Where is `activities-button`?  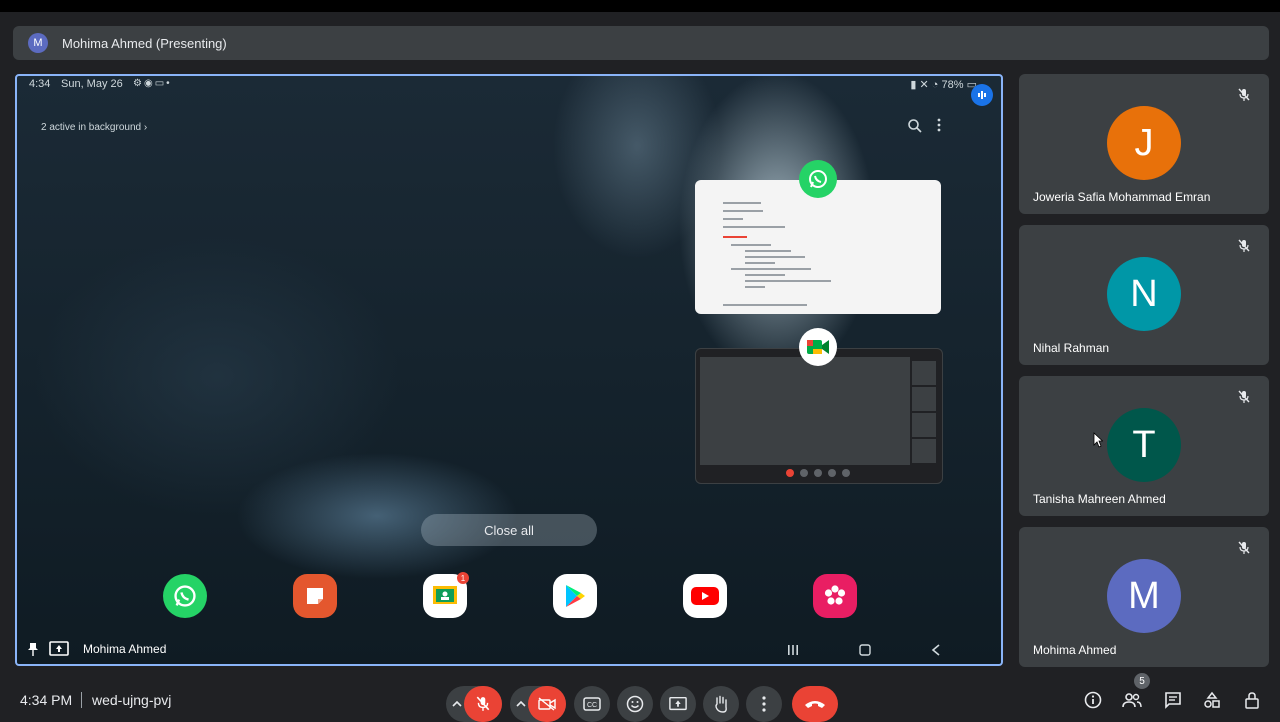 activities-button is located at coordinates (1212, 700).